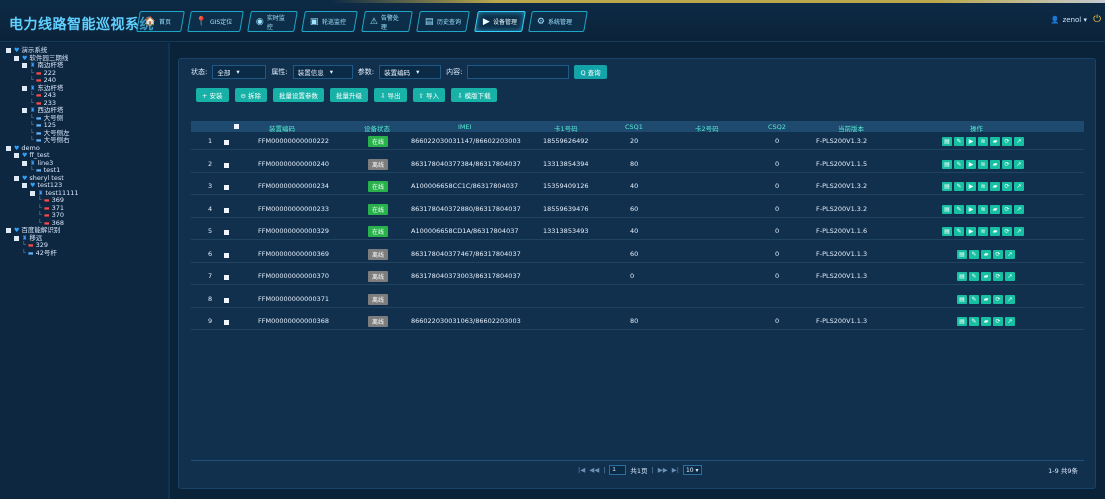 Image resolution: width=1105 pixels, height=499 pixels. Describe the element at coordinates (322, 72) in the screenshot. I see `attr-select: 装置信息 ▾` at that location.